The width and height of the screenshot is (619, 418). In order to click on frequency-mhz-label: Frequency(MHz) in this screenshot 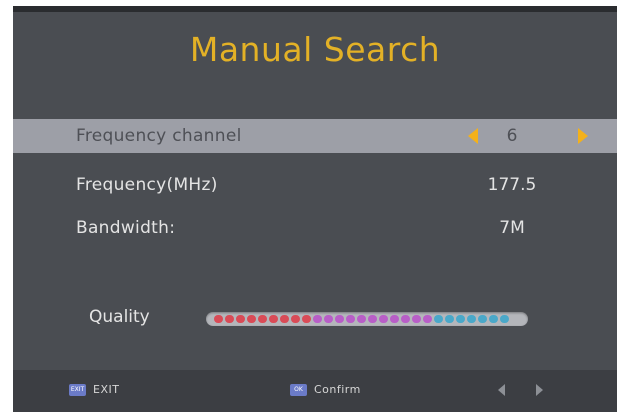, I will do `click(147, 185)`.